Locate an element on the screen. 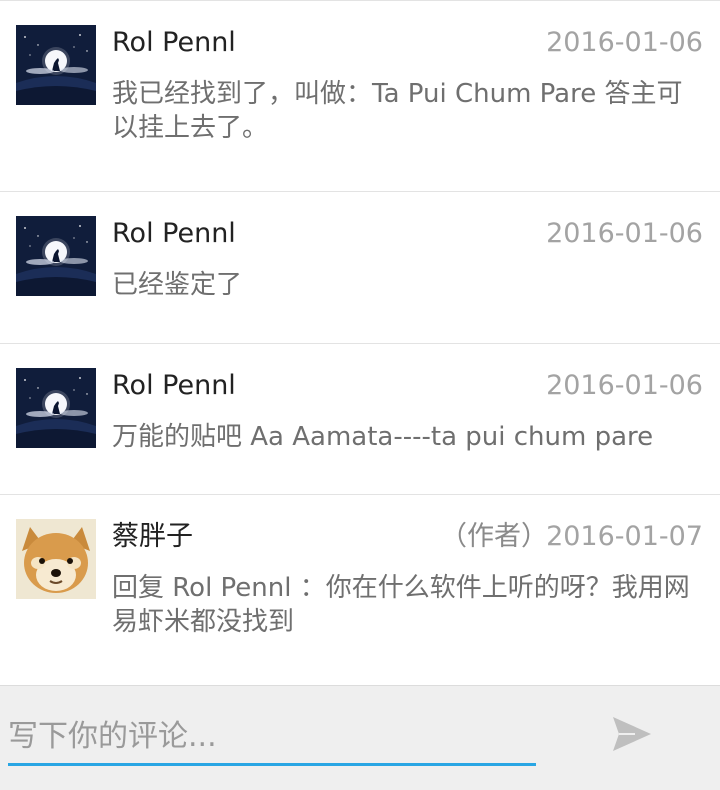 The image size is (720, 790). shiba-doge-avatar-icon is located at coordinates (56, 559).